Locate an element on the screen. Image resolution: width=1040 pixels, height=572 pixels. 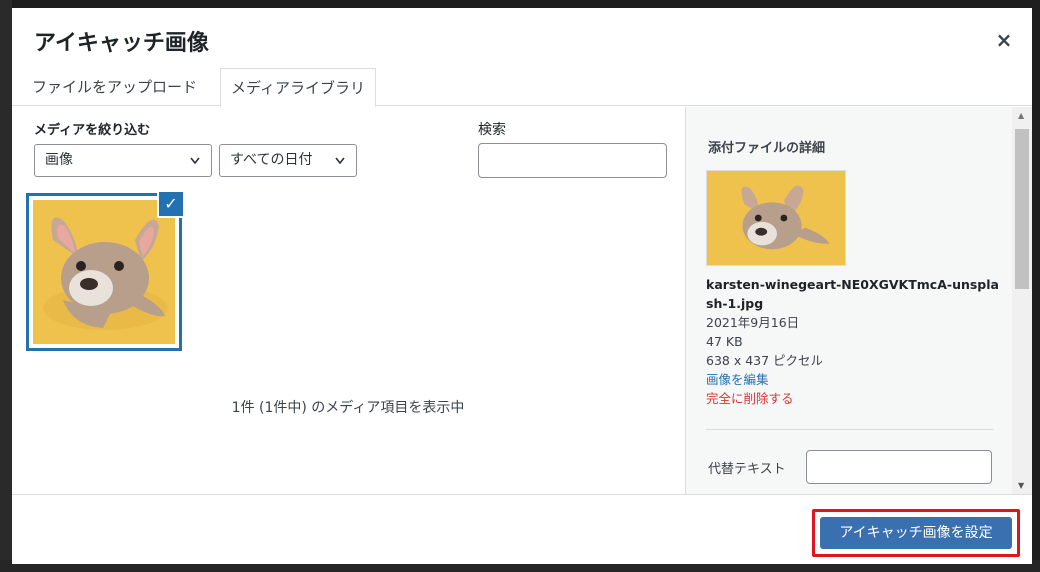
date-filter-value: すべての日付 is located at coordinates (271, 160).